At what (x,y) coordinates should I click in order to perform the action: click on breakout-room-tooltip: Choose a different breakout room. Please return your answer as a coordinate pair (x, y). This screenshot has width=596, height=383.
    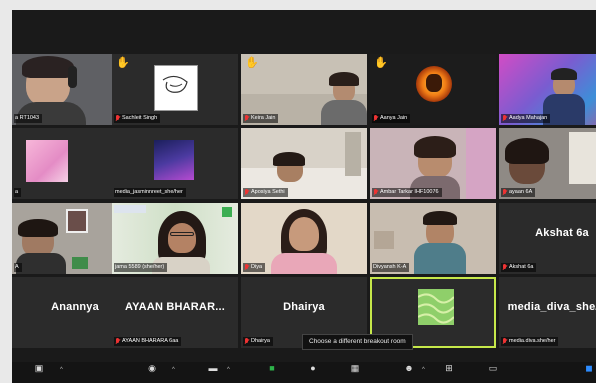
    Looking at the image, I should click on (357, 342).